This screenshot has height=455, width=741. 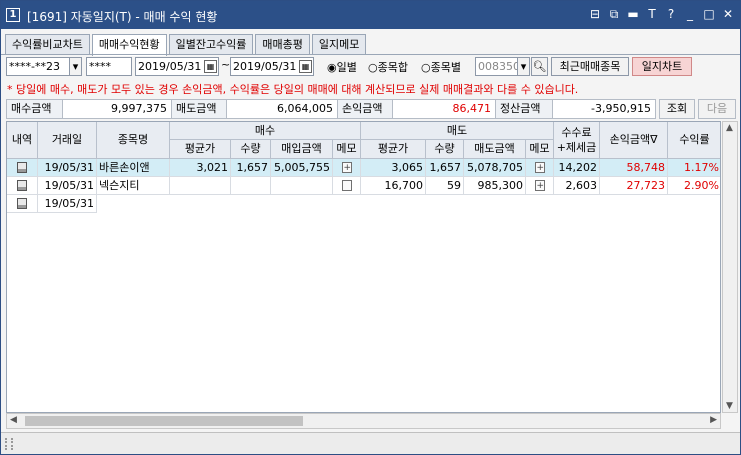 What do you see at coordinates (652, 14) in the screenshot?
I see `font-icon: T` at bounding box center [652, 14].